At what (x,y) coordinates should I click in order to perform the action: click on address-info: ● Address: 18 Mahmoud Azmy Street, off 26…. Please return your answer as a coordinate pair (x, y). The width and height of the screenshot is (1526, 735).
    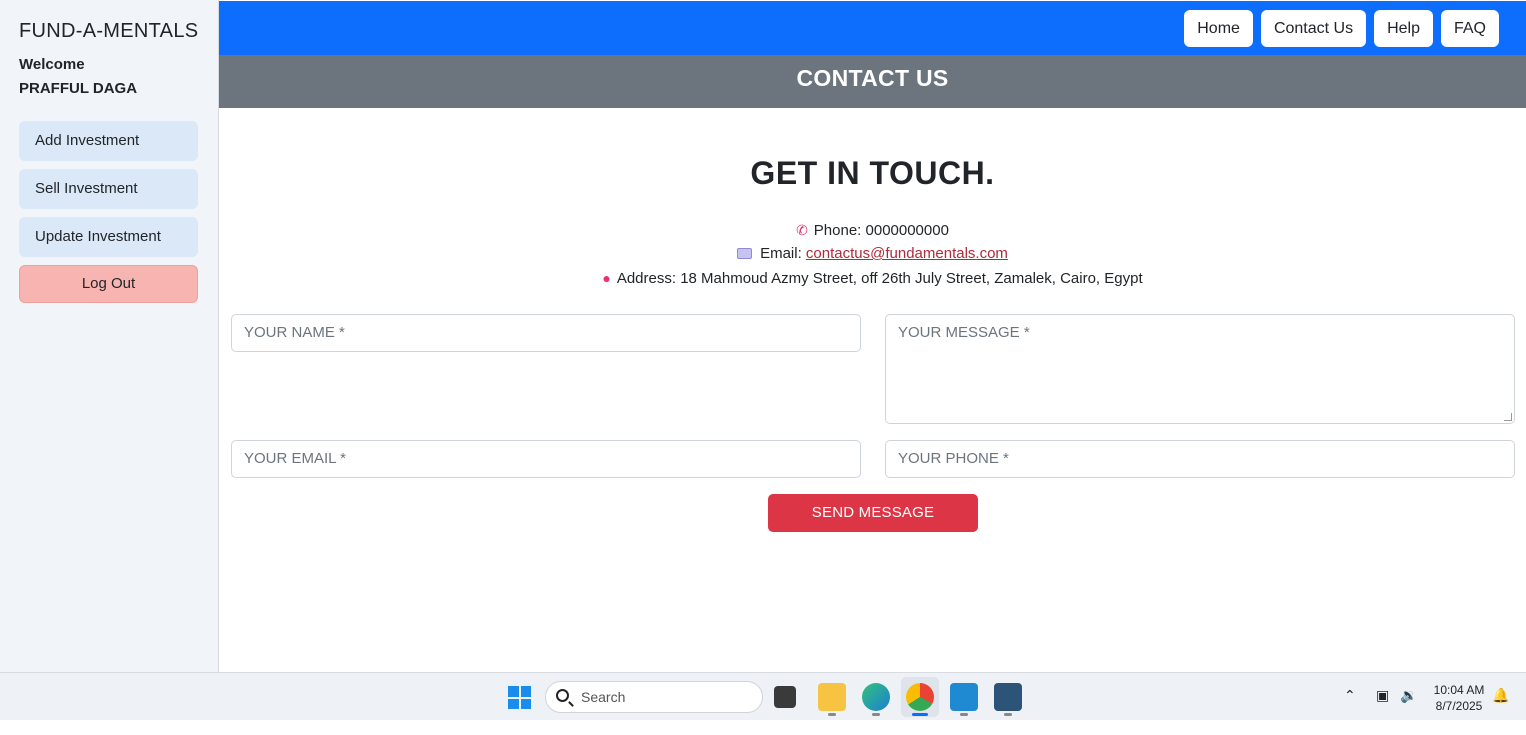
    Looking at the image, I should click on (872, 278).